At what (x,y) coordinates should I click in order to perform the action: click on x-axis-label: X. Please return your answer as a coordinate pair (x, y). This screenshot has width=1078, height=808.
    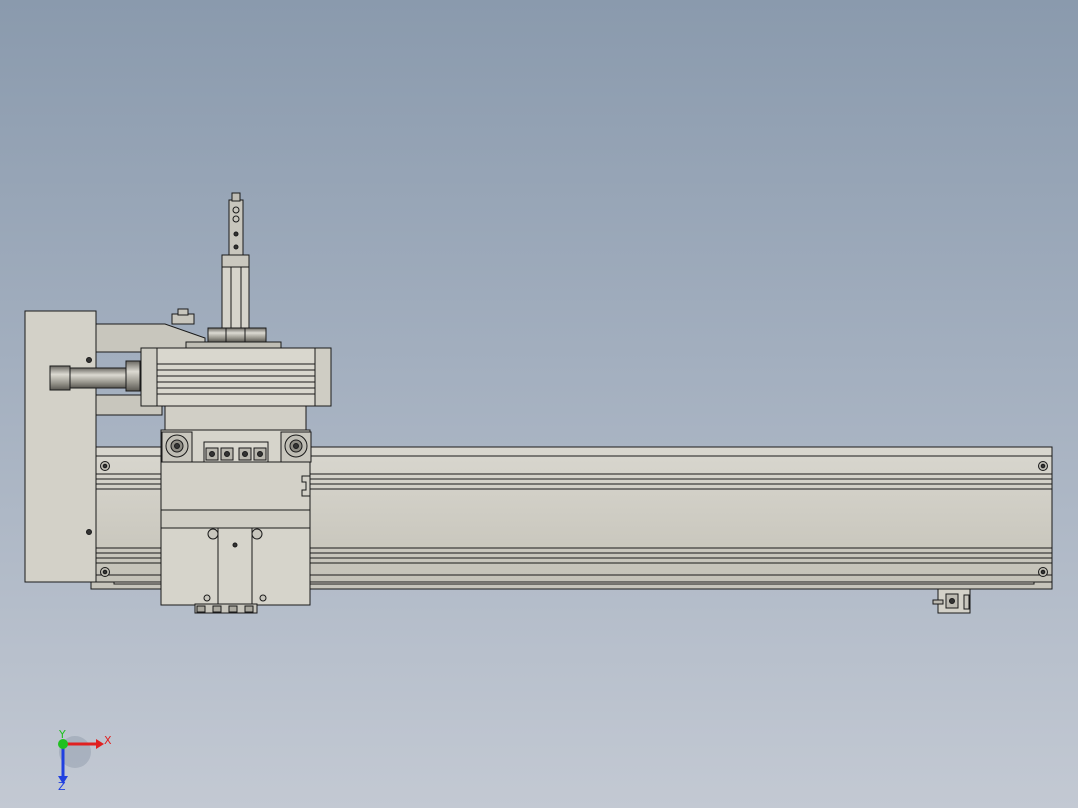
    Looking at the image, I should click on (108, 740).